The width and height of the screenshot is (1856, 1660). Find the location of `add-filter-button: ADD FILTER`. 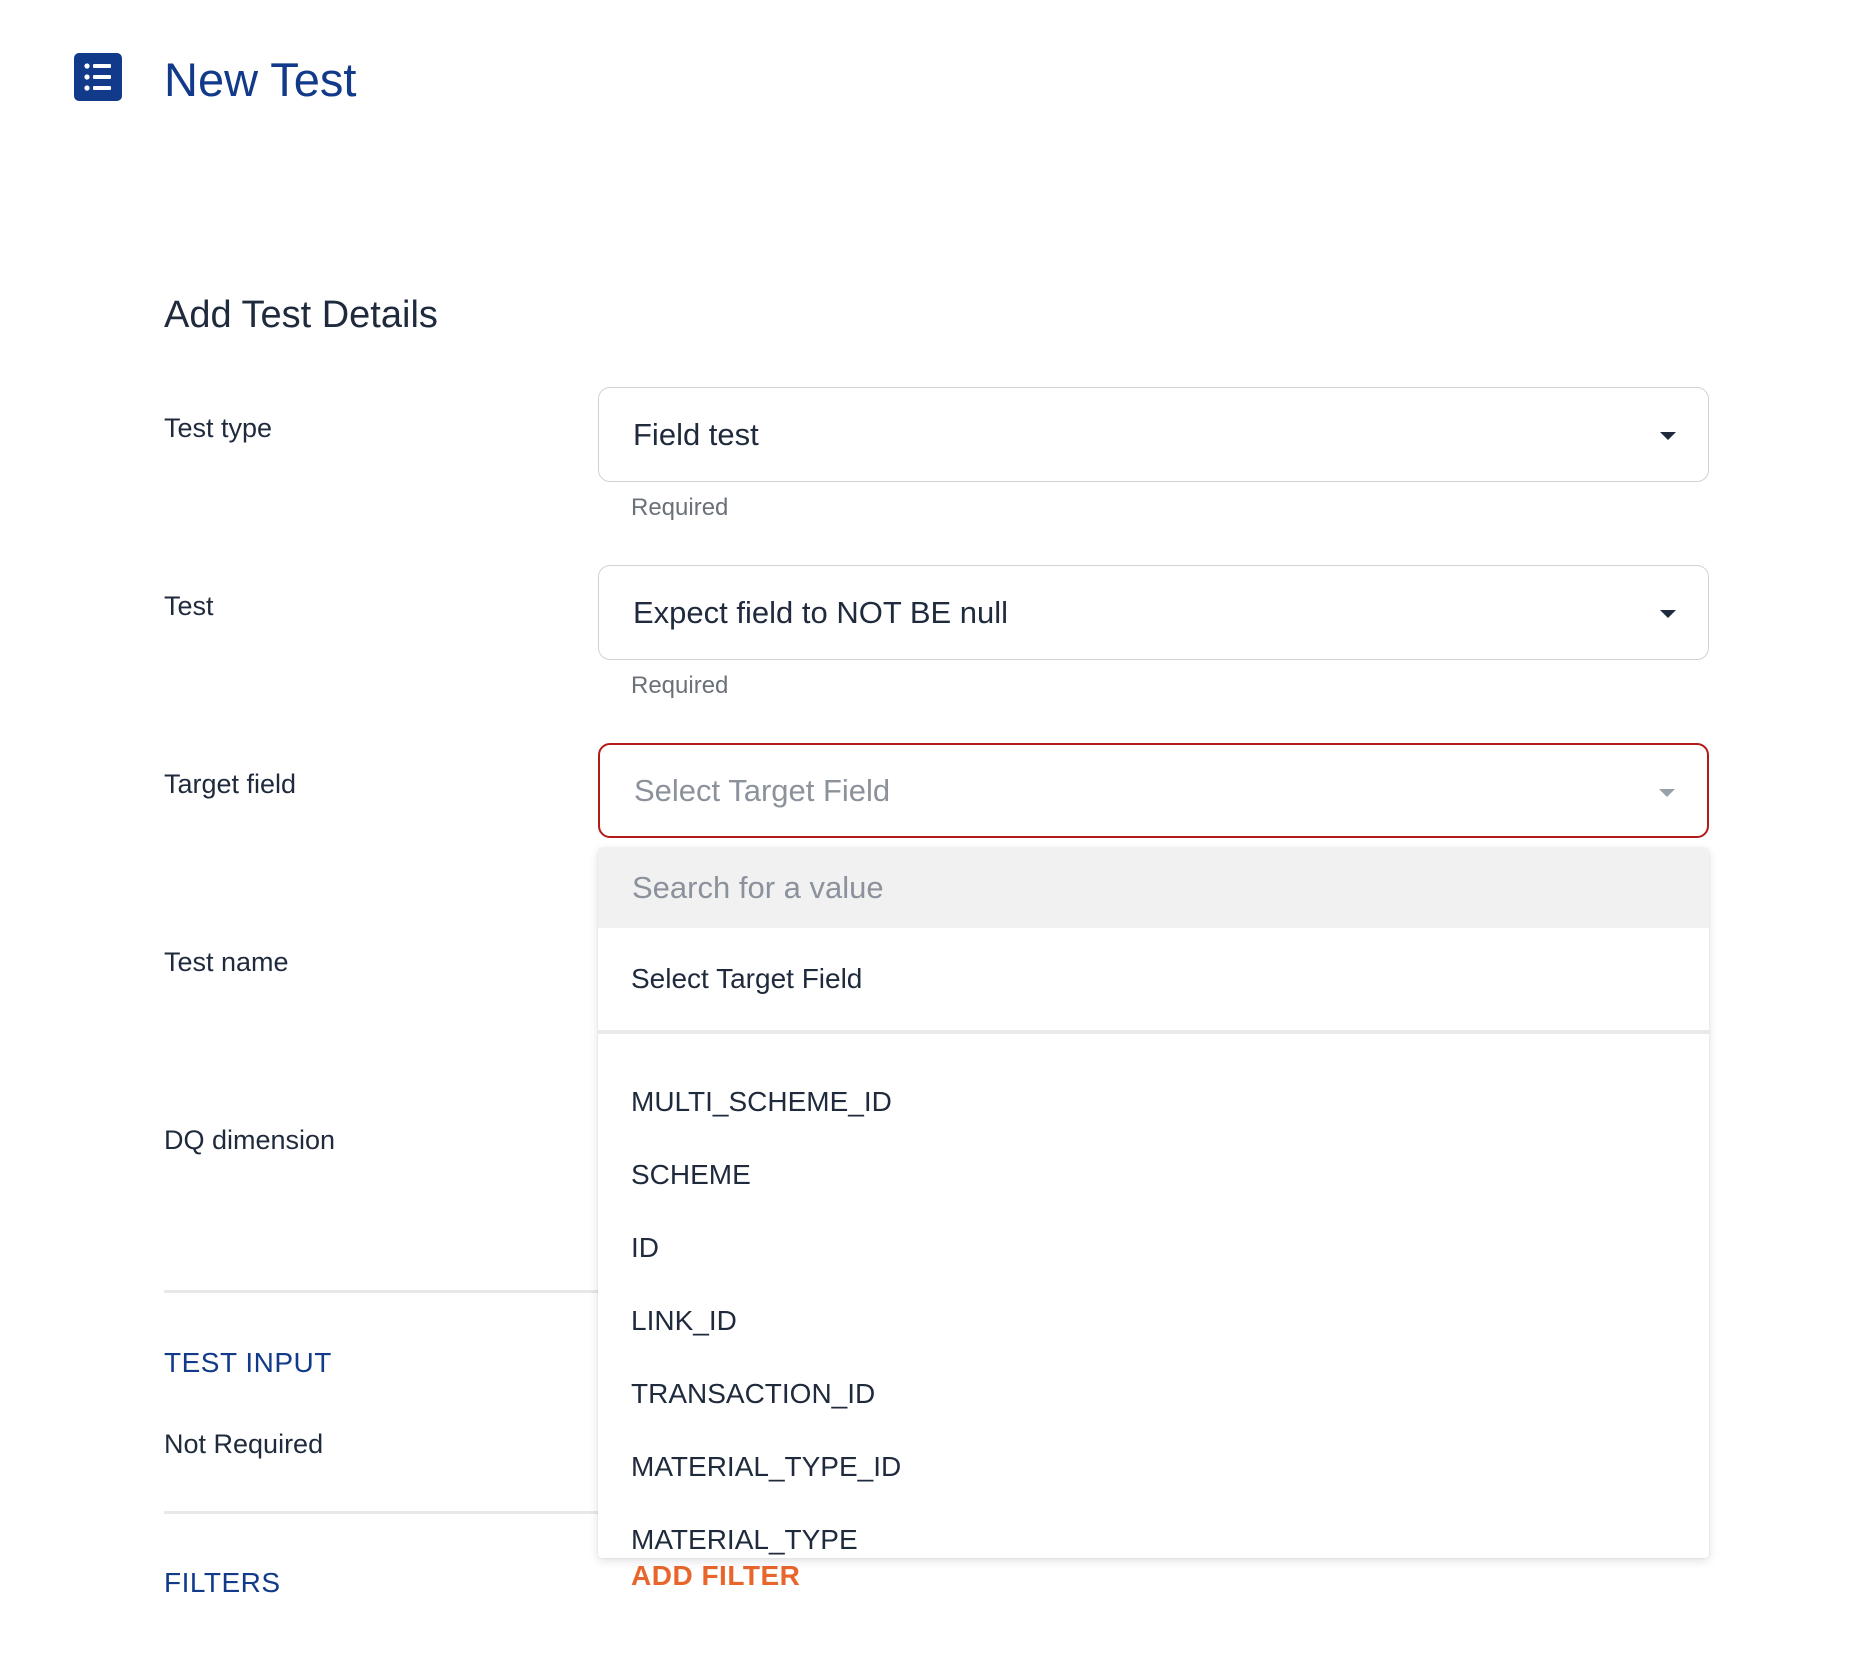

add-filter-button: ADD FILTER is located at coordinates (715, 1576).